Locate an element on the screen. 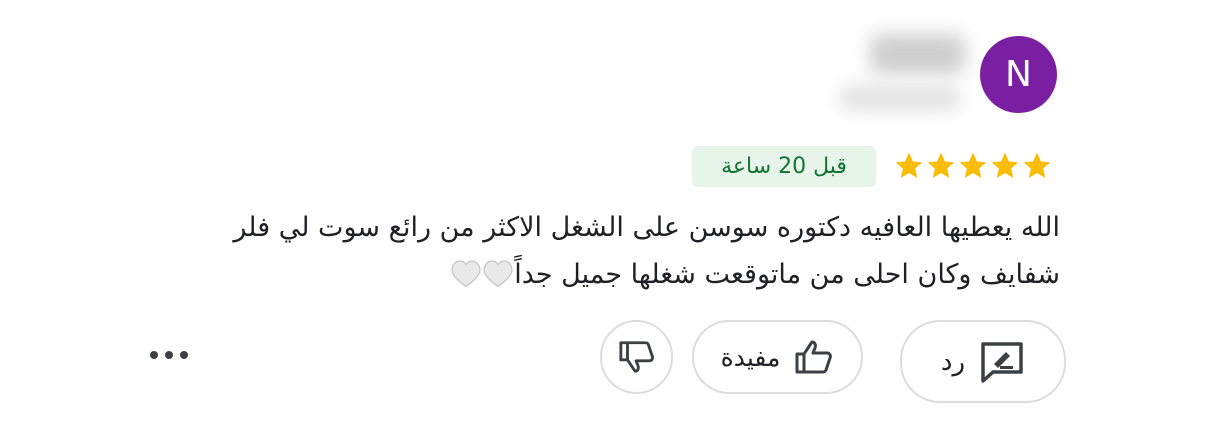  not-helpful-button is located at coordinates (636, 357).